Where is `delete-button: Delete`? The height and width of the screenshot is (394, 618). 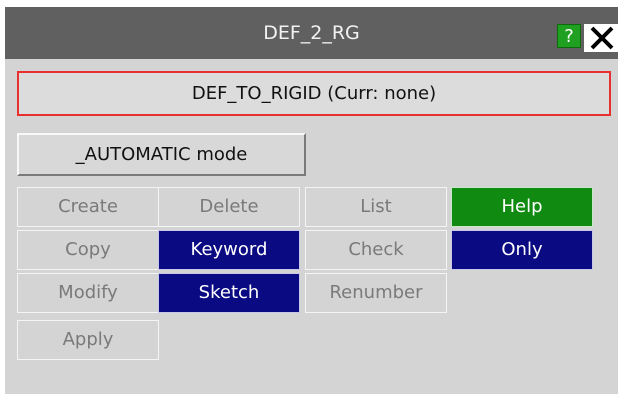 delete-button: Delete is located at coordinates (229, 207).